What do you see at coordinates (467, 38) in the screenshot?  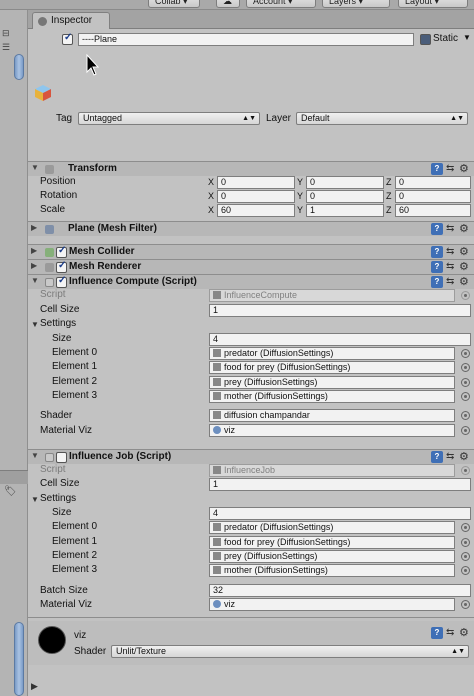 I see `static-dropdown-arrow-icon: ▼` at bounding box center [467, 38].